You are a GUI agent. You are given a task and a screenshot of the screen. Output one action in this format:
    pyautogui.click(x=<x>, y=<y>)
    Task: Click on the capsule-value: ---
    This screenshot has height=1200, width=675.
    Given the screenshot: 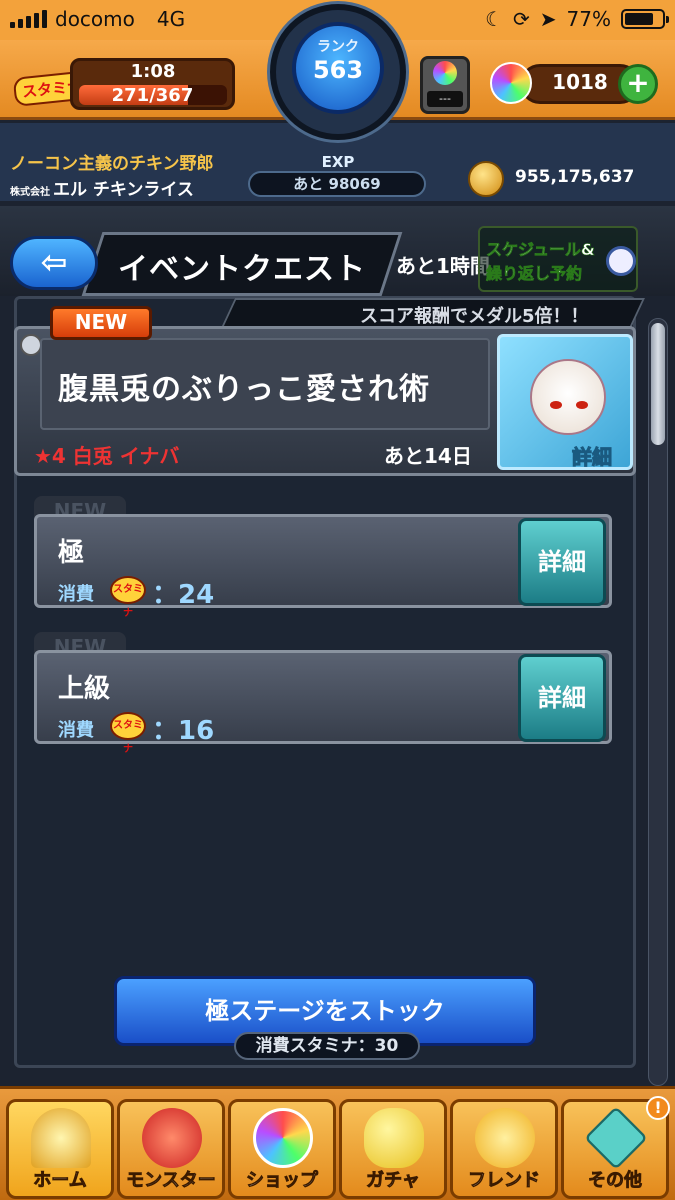 What is the action you would take?
    pyautogui.click(x=445, y=99)
    